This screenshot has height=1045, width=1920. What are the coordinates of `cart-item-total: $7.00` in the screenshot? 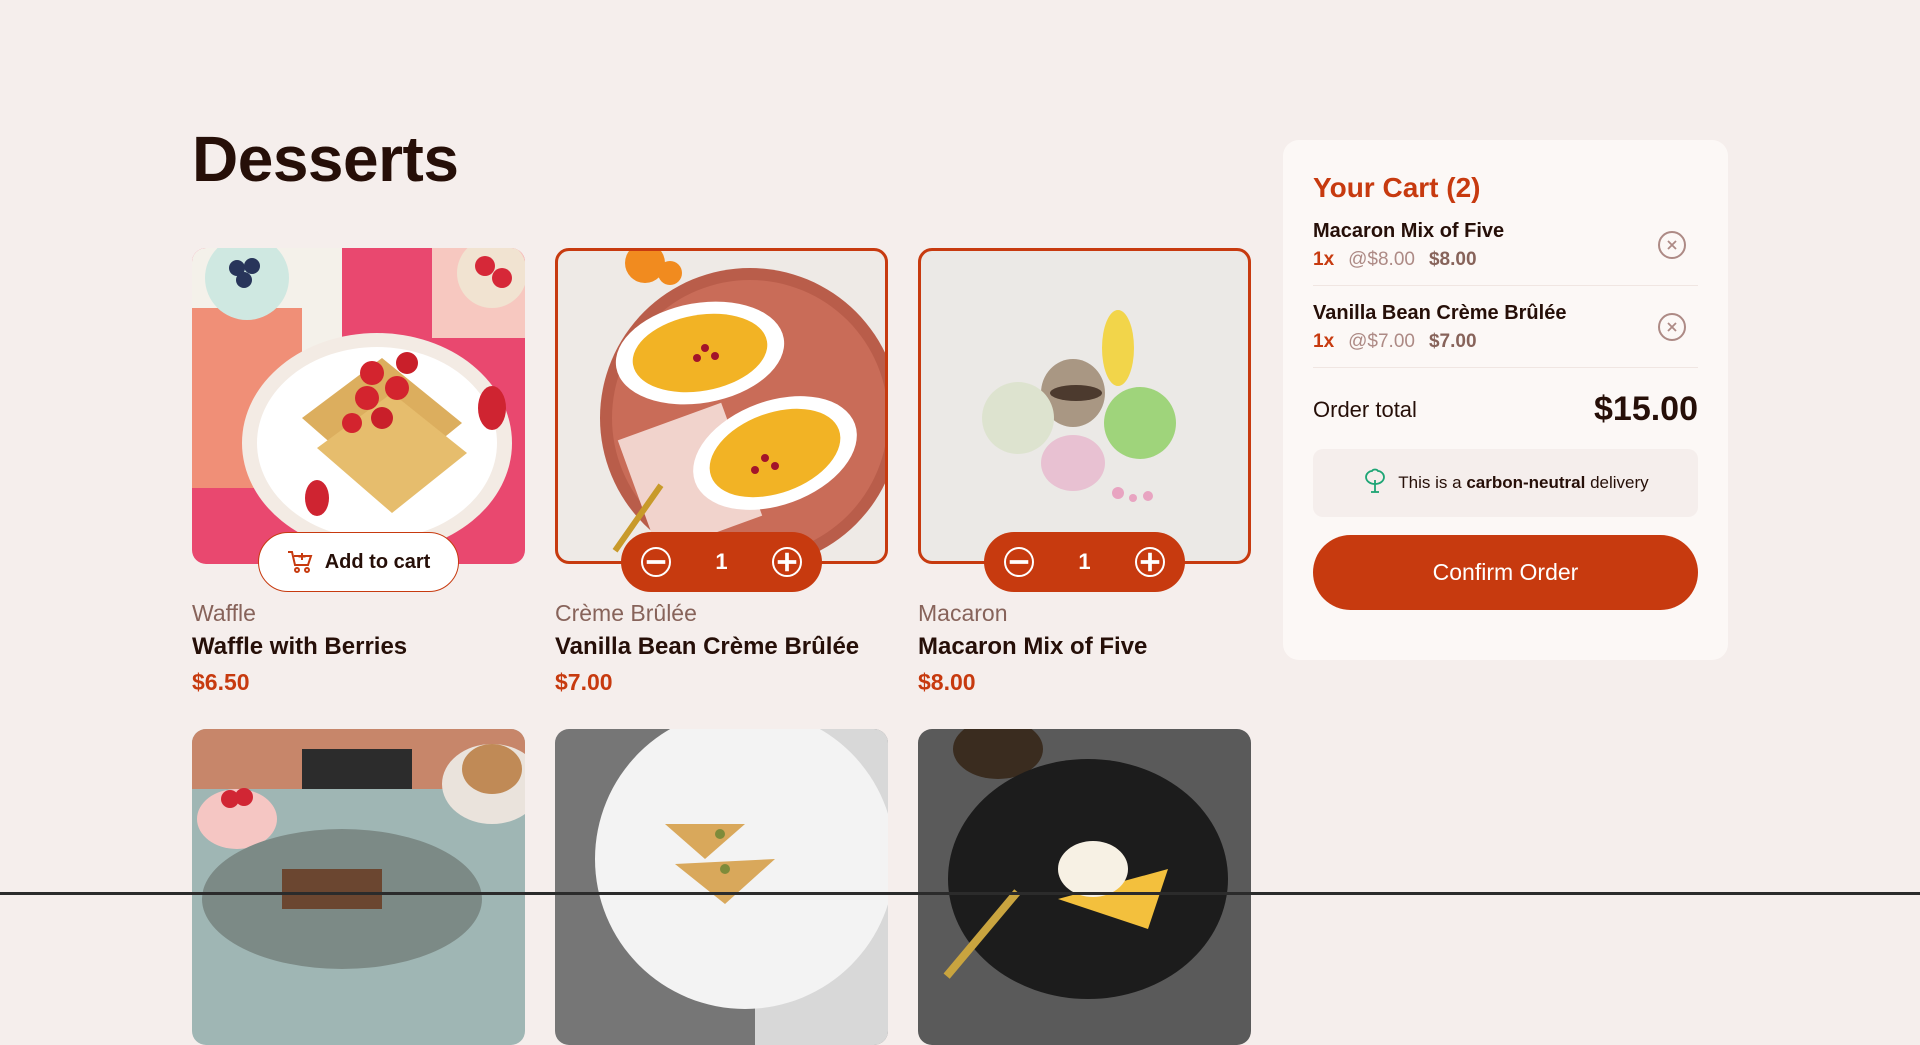 It's located at (1452, 341).